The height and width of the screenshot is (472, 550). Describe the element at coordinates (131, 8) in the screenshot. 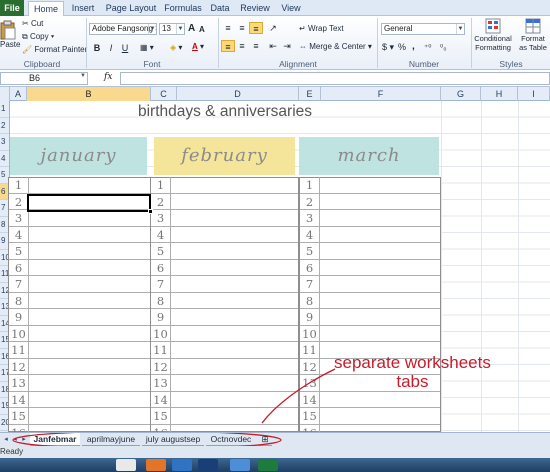

I see `tab-page-layout: Page Layout` at that location.